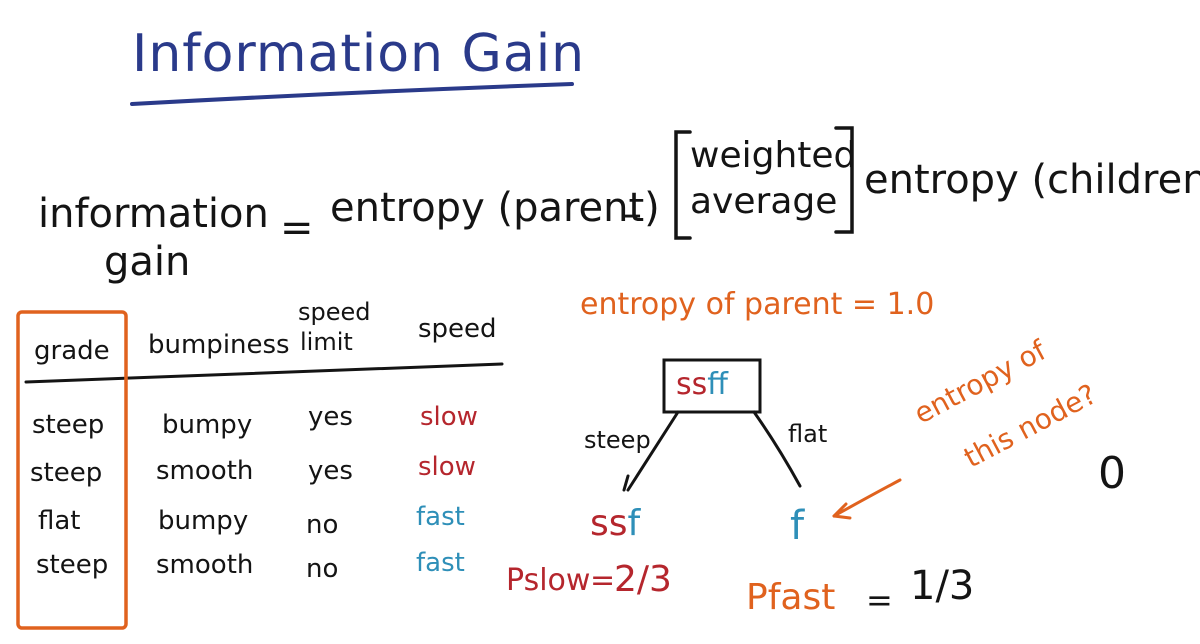 The height and width of the screenshot is (644, 1200). Describe the element at coordinates (942, 586) in the screenshot. I see `p-fast-value: 1/3` at that location.